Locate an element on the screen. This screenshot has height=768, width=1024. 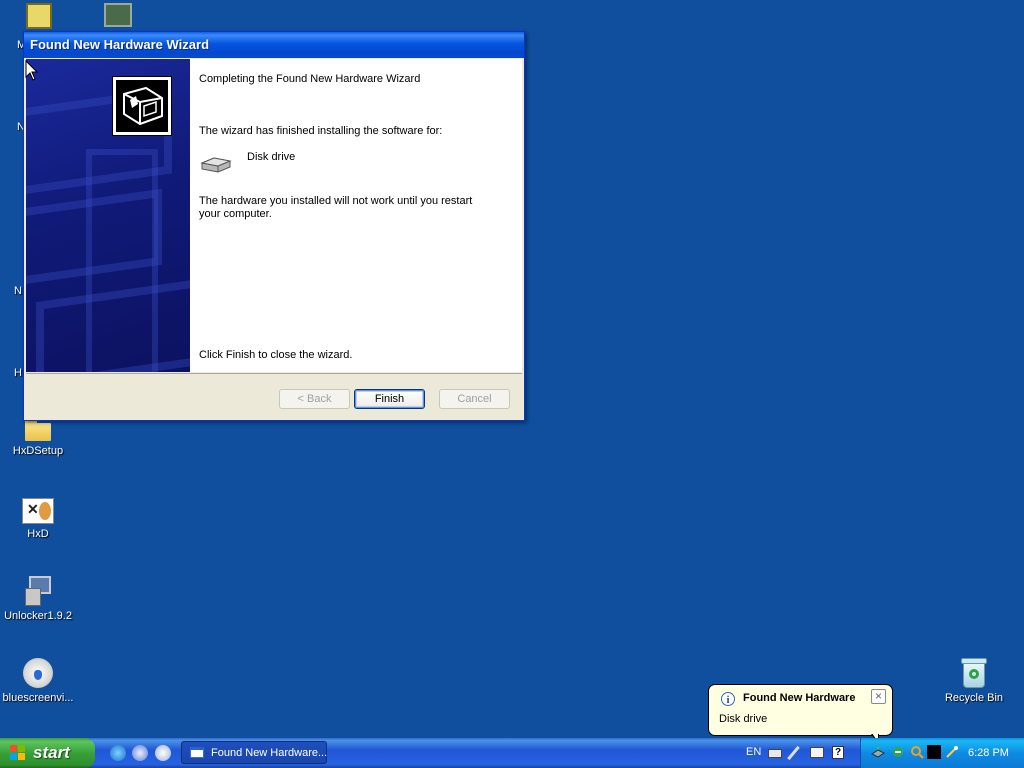
device-name: Disk drive is located at coordinates (271, 157).